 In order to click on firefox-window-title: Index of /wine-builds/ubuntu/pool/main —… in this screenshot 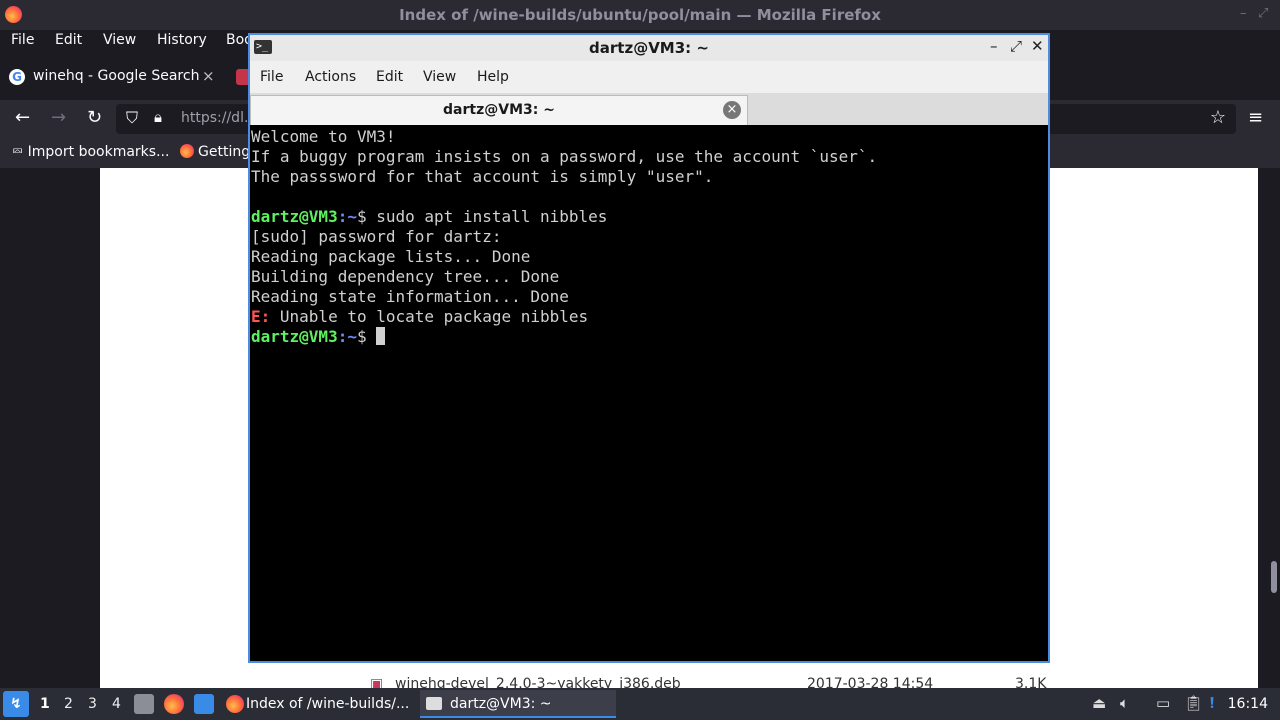, I will do `click(640, 15)`.